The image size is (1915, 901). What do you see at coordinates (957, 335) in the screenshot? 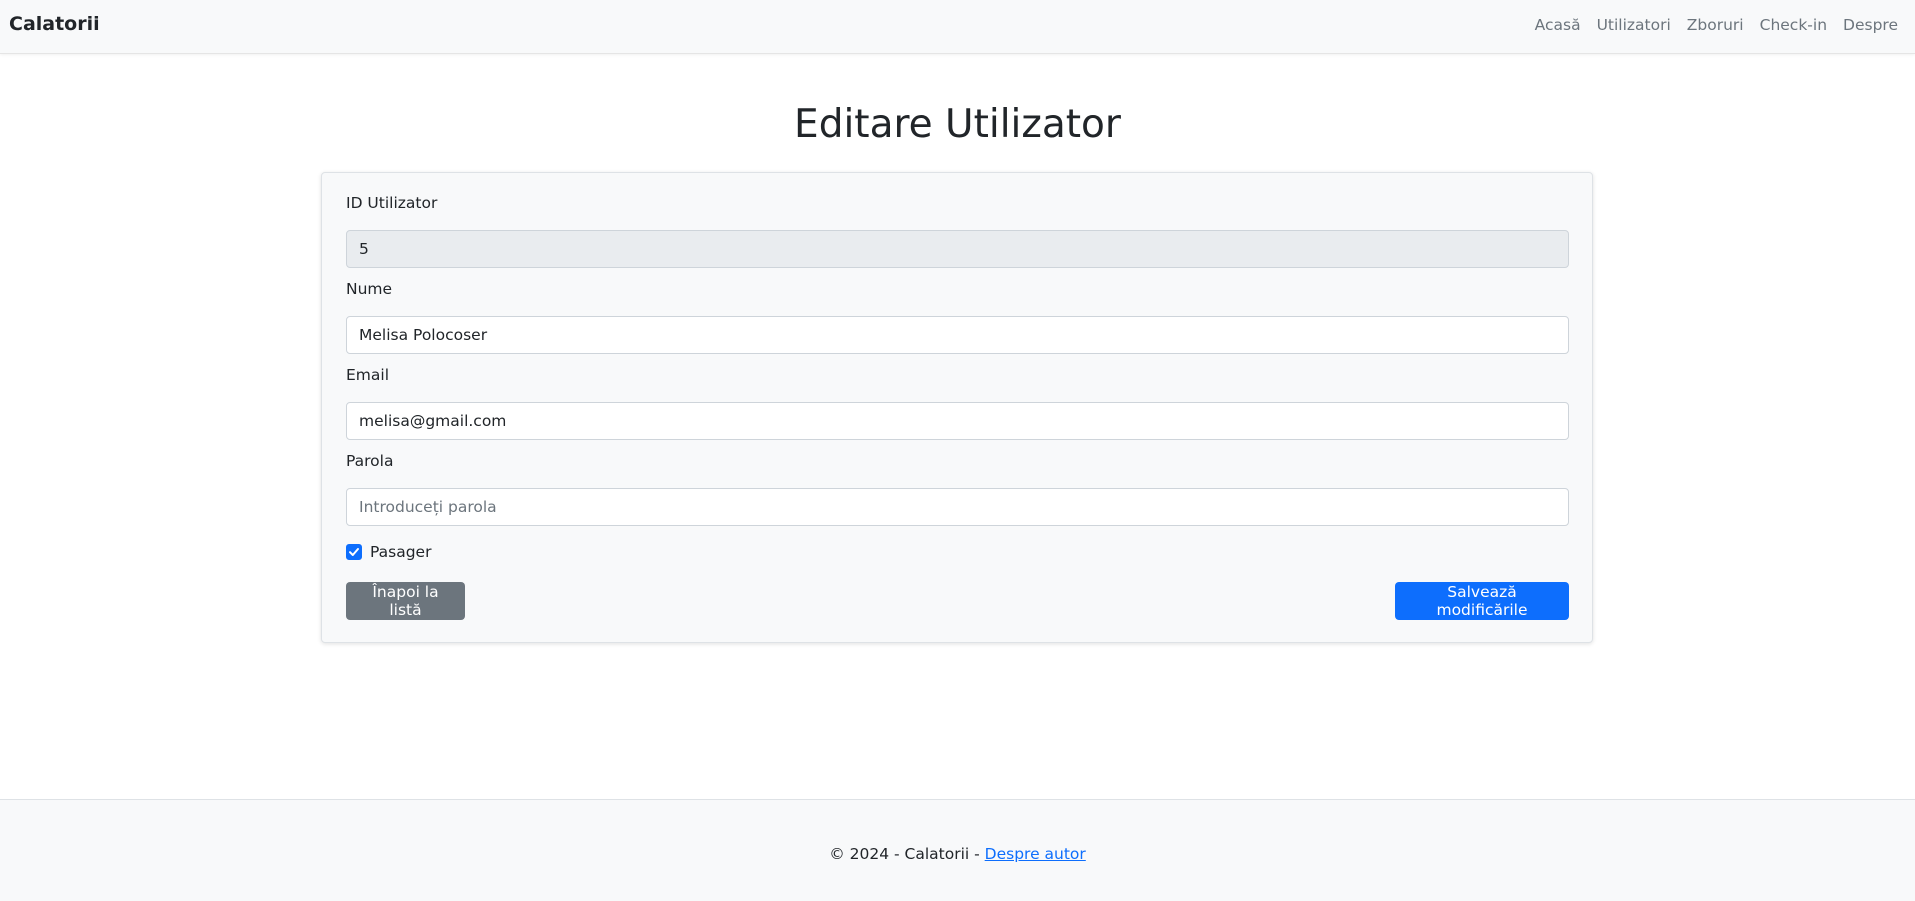
I see `name-field` at bounding box center [957, 335].